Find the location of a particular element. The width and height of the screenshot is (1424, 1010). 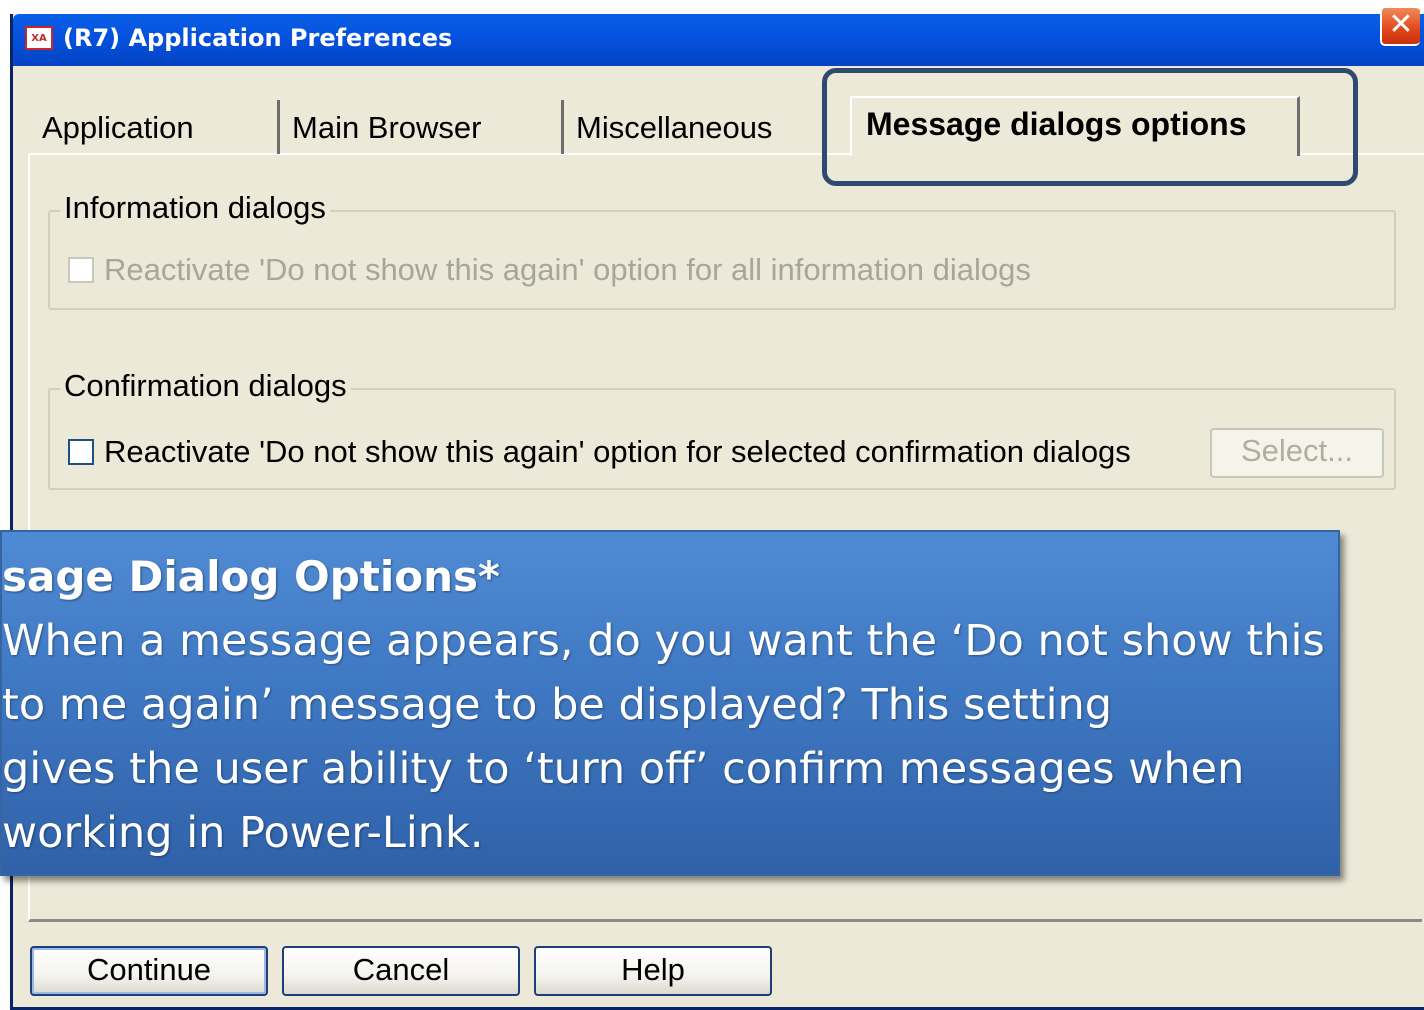

title-bar: XA (R7) Application Preferences is located at coordinates (718, 40).